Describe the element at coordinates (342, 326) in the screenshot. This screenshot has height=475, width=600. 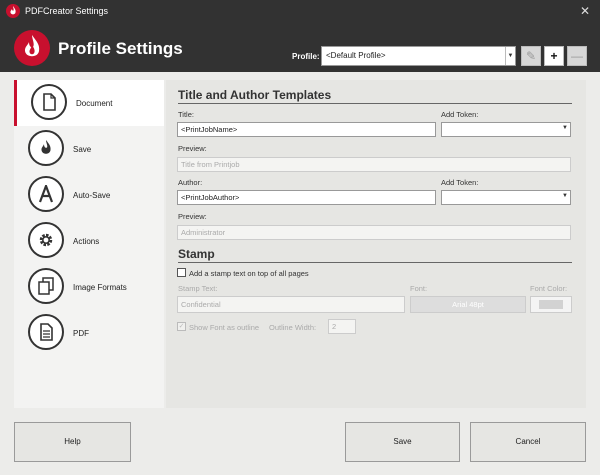
I see `outline-width-input: 2` at that location.